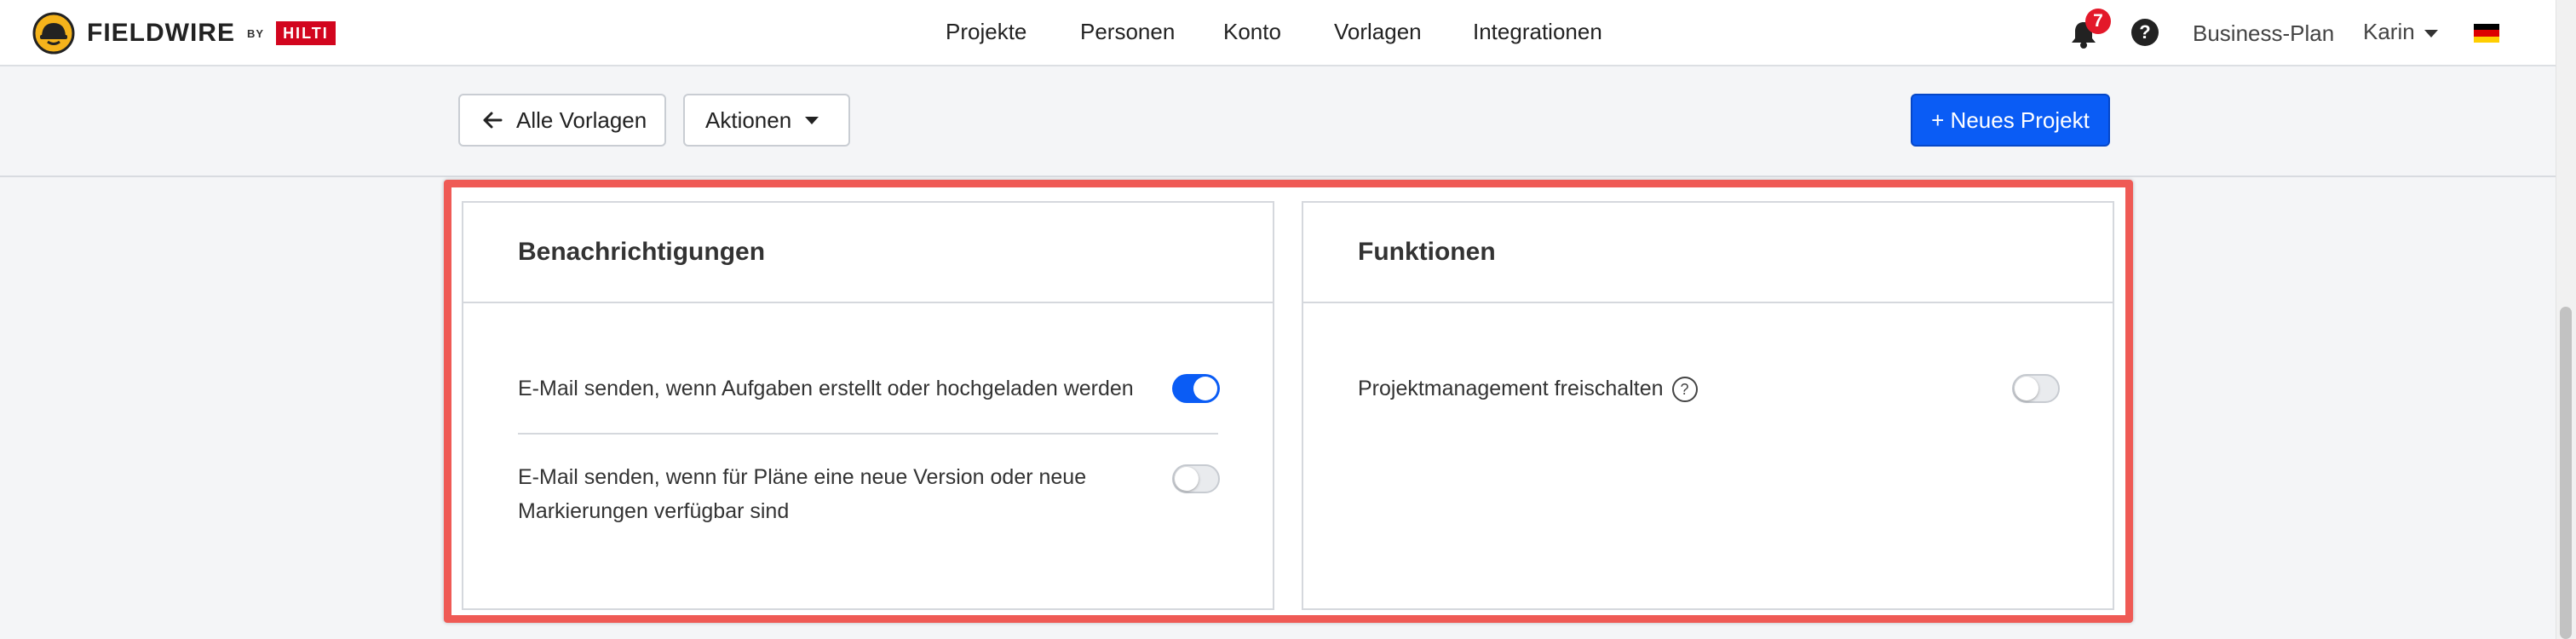 The image size is (2576, 639). I want to click on nav-projekte: Projekte, so click(986, 32).